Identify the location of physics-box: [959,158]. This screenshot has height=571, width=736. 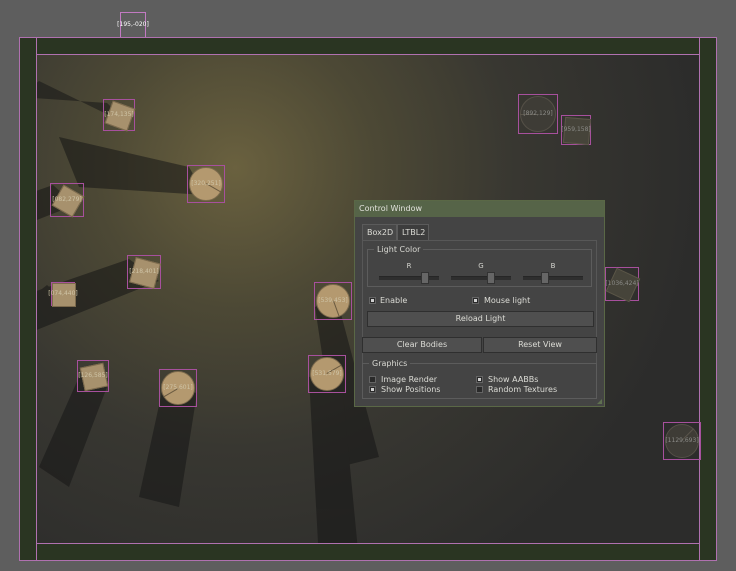
(576, 130).